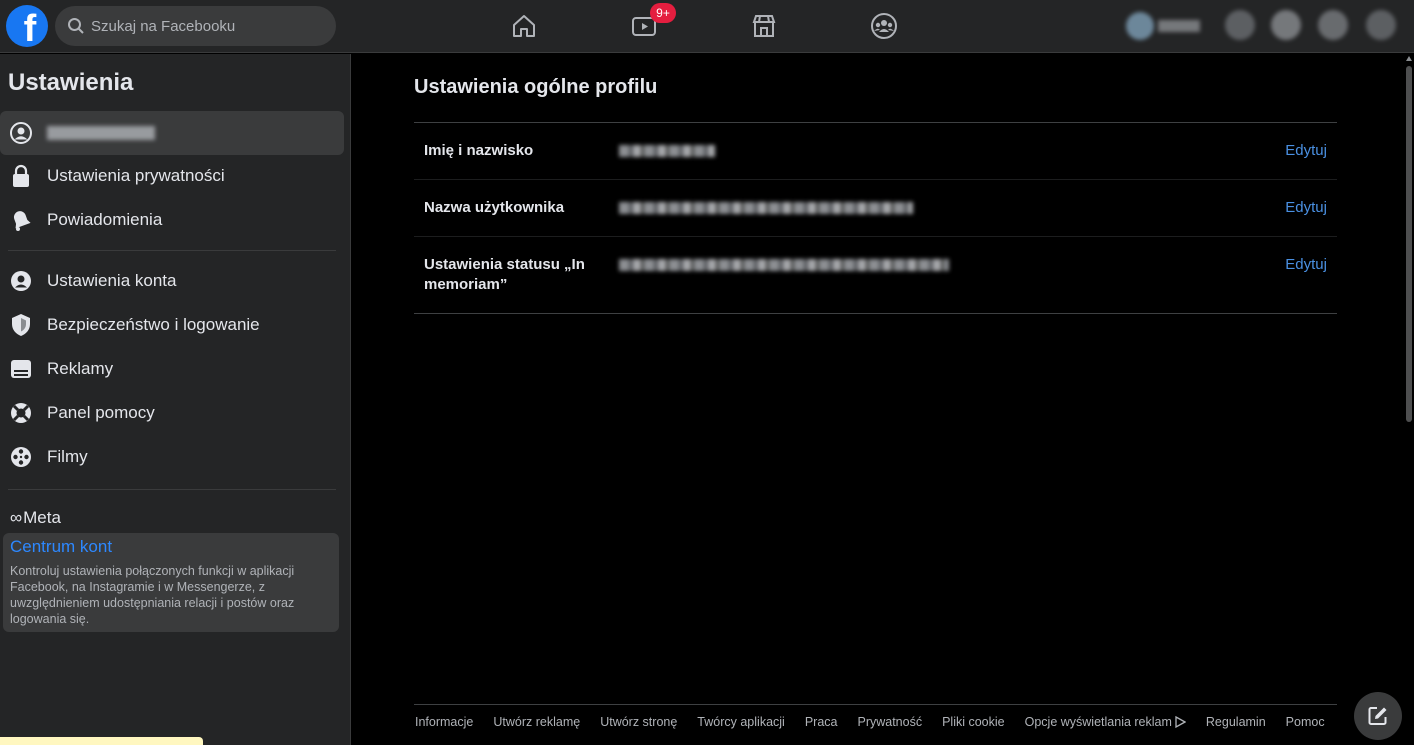 Image resolution: width=1414 pixels, height=745 pixels. What do you see at coordinates (536, 87) in the screenshot?
I see `page-title: Ustawienia ogólne profilu` at bounding box center [536, 87].